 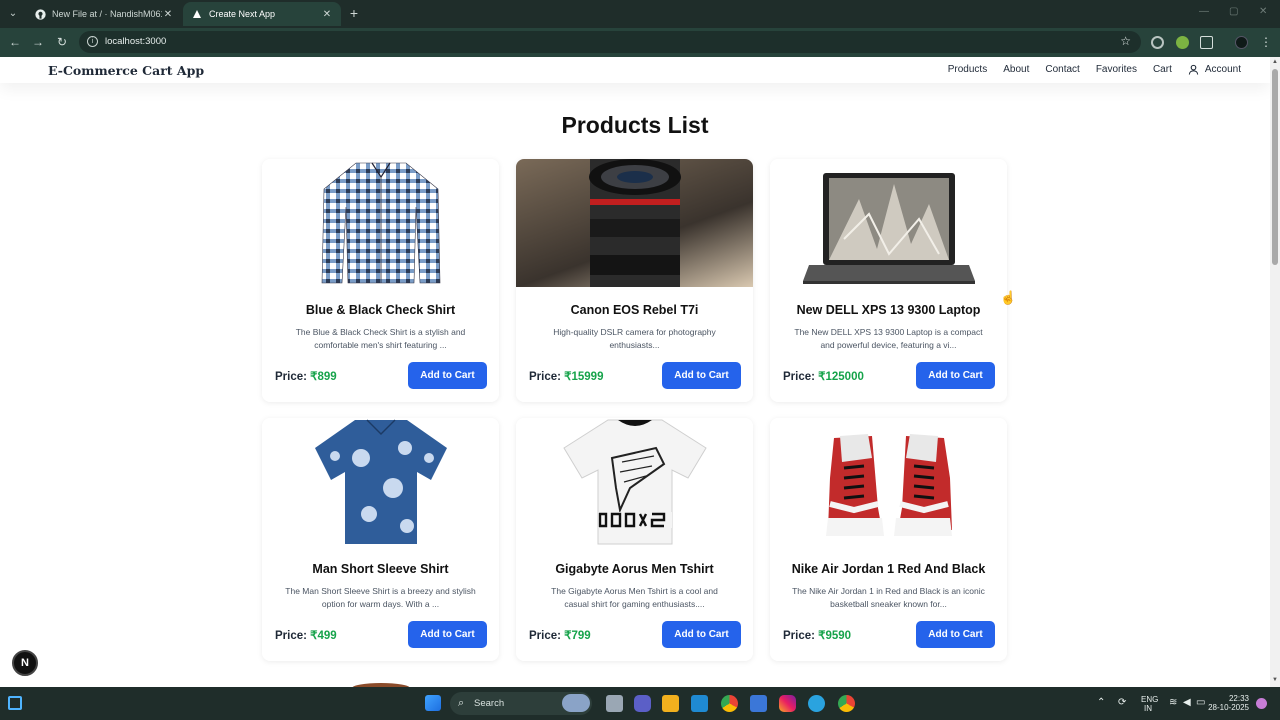 I want to click on price-amount: ₹499, so click(x=323, y=636).